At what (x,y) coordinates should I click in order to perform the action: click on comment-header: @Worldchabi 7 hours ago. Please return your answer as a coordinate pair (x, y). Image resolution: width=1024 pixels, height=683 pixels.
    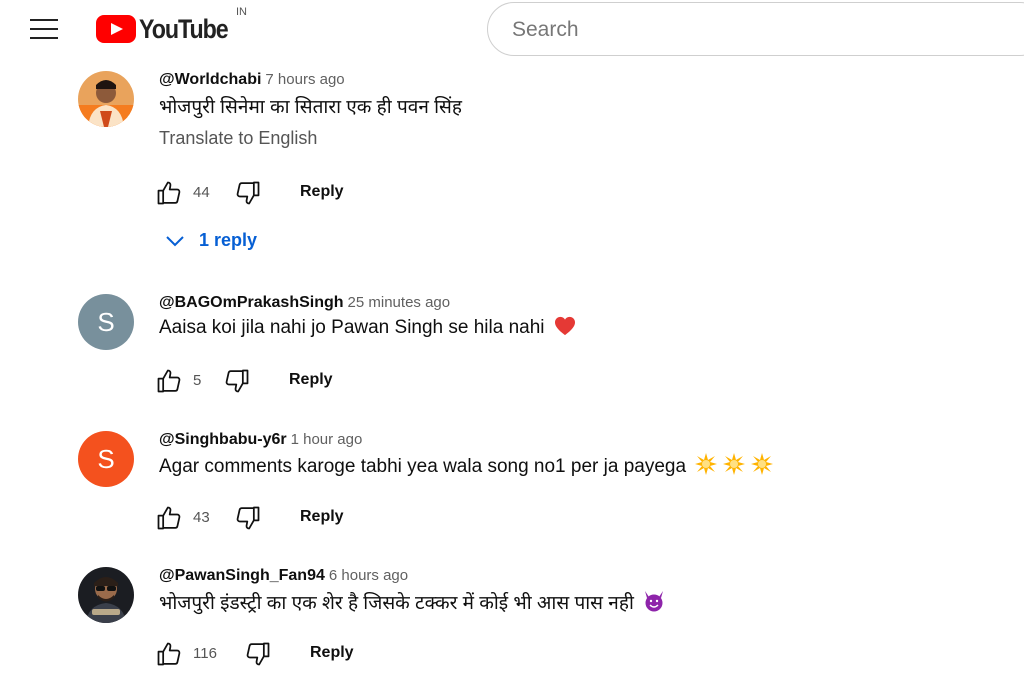
    Looking at the image, I should click on (252, 80).